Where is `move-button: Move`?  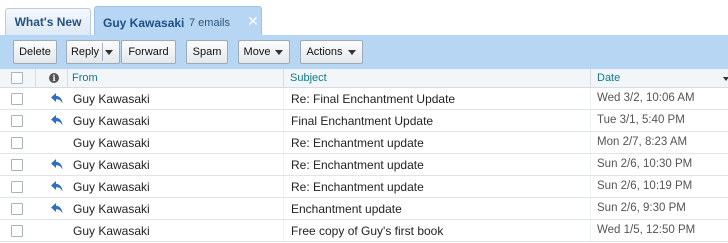
move-button: Move is located at coordinates (264, 52).